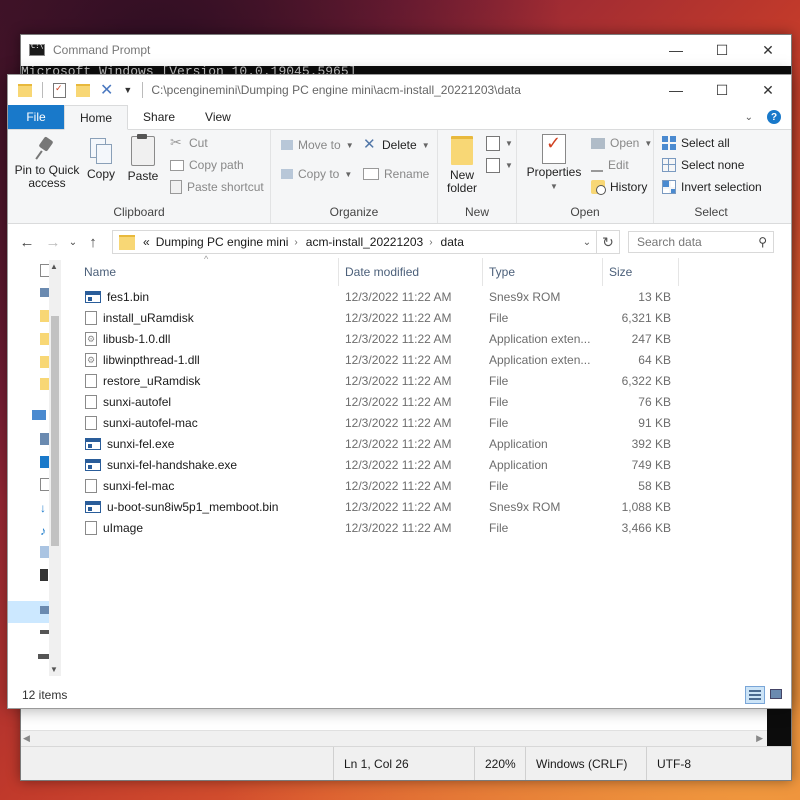 This screenshot has height=800, width=800. I want to click on invert-selection-button: Invert selection, so click(712, 187).